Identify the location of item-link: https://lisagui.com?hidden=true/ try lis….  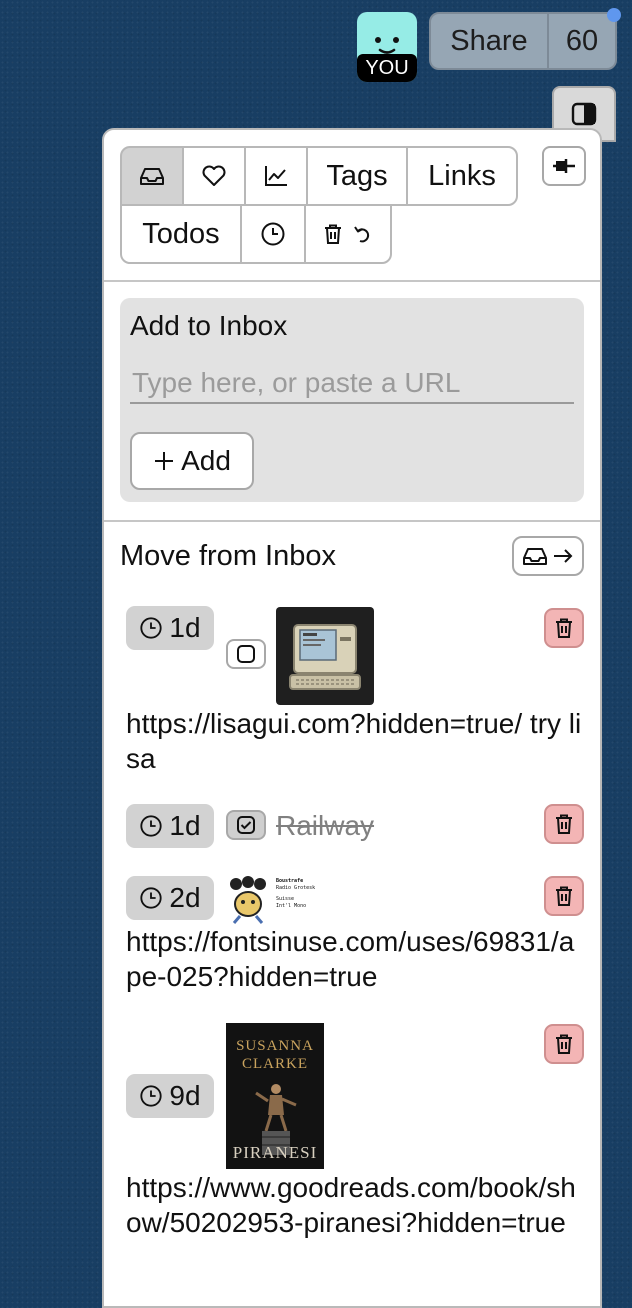
(356, 741).